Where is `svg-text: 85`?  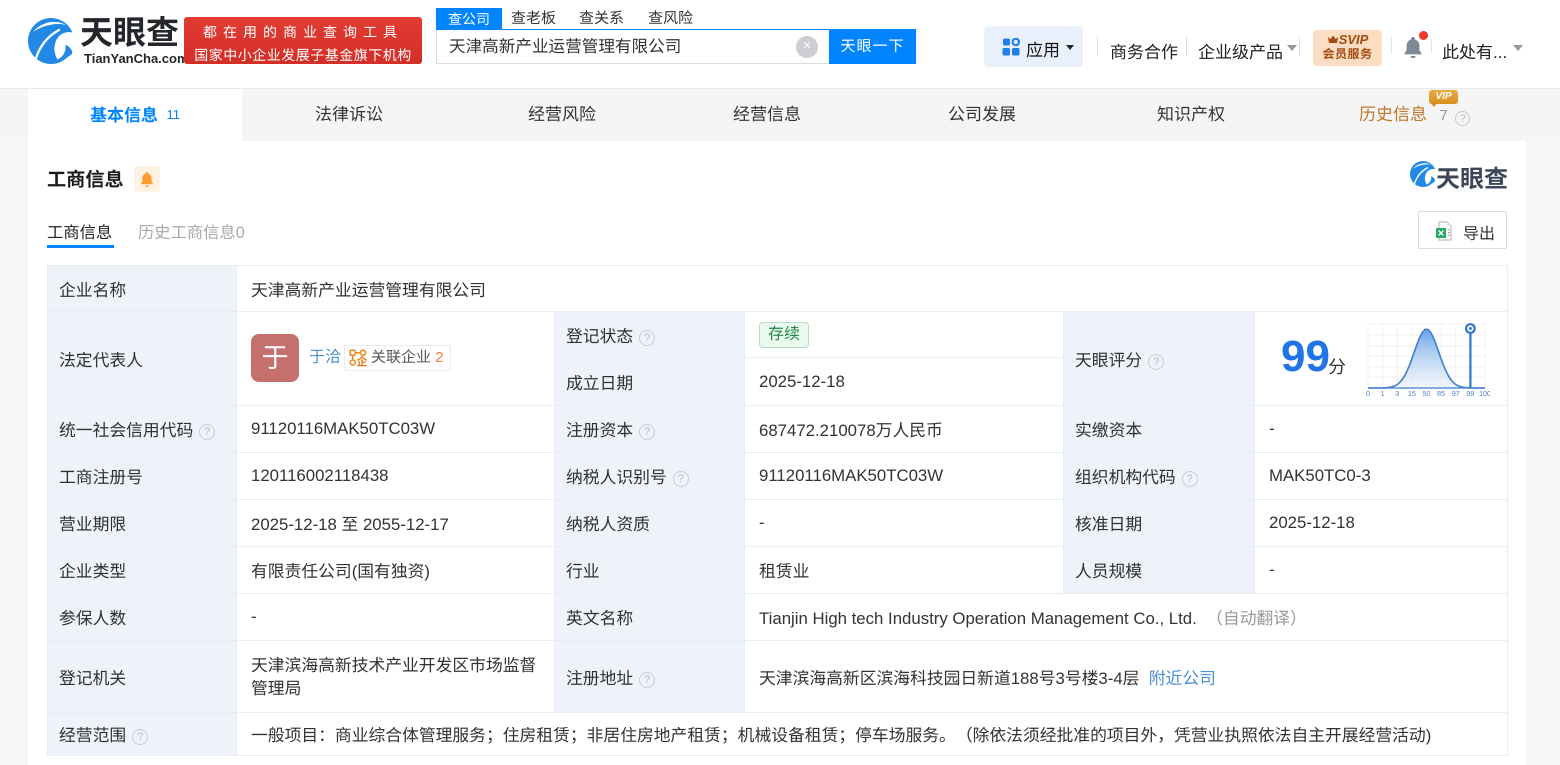 svg-text: 85 is located at coordinates (1441, 393).